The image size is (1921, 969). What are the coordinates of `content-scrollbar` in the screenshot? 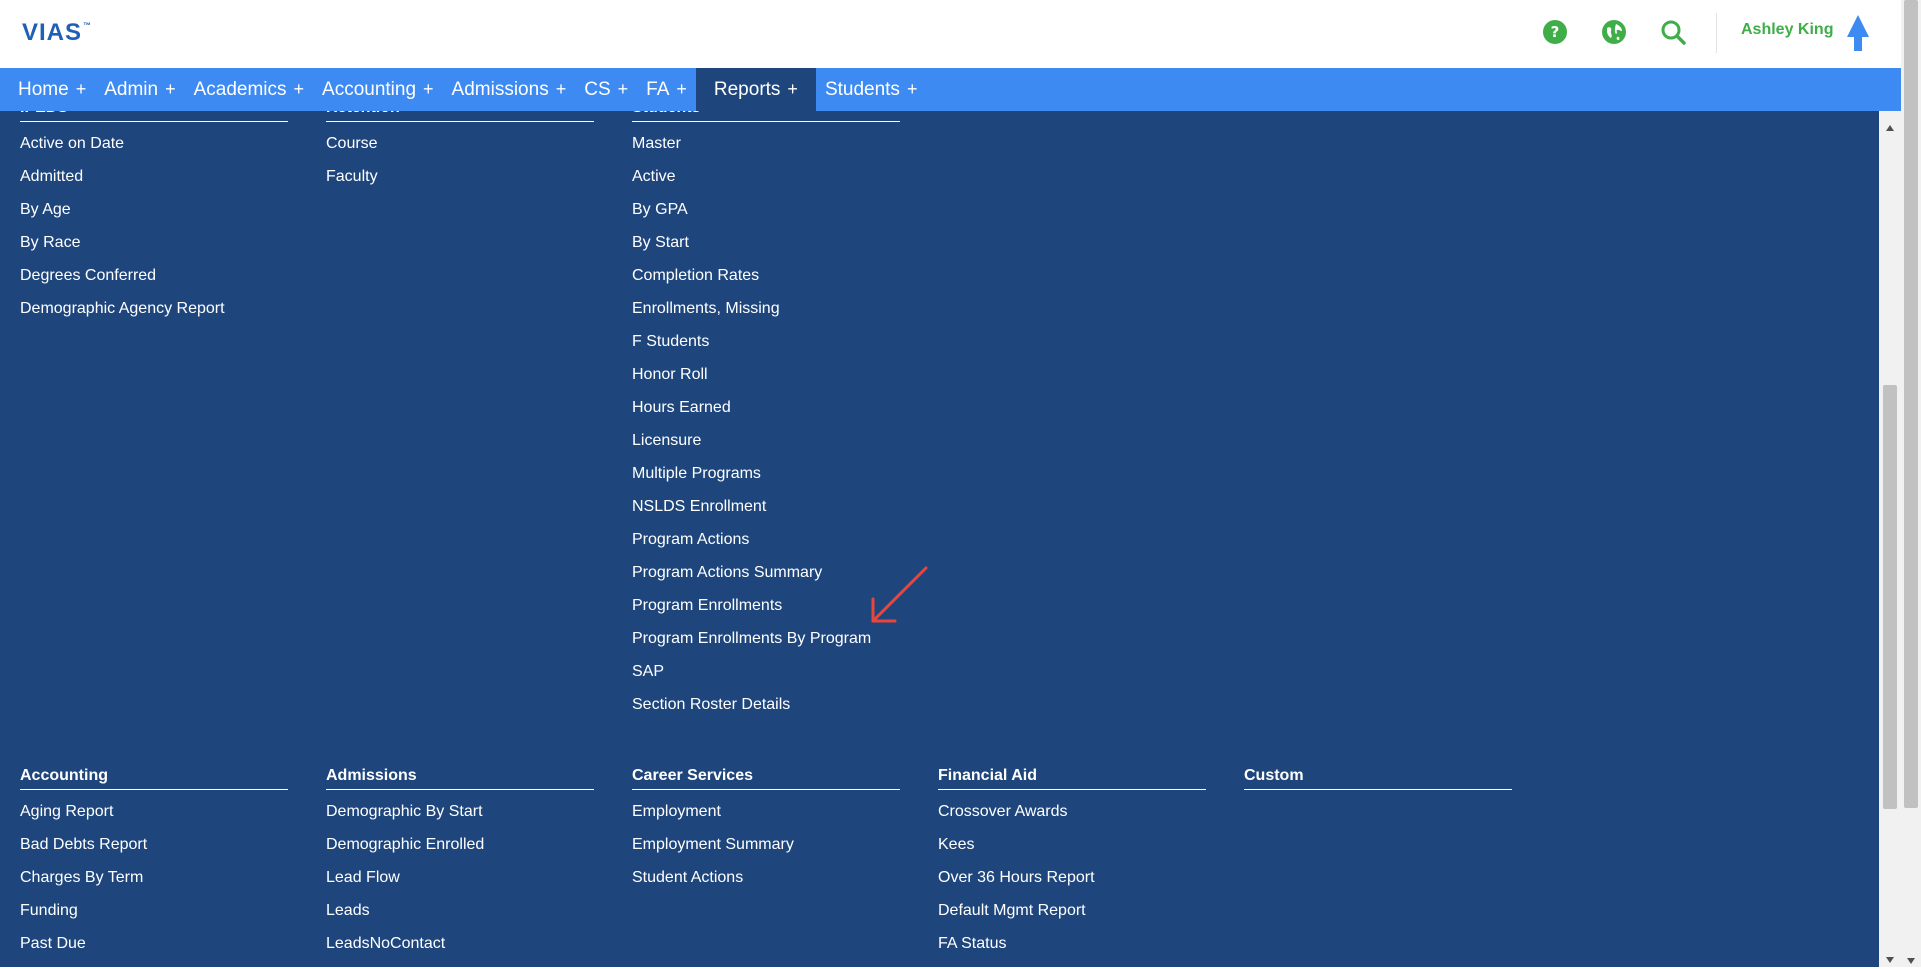 It's located at (1890, 539).